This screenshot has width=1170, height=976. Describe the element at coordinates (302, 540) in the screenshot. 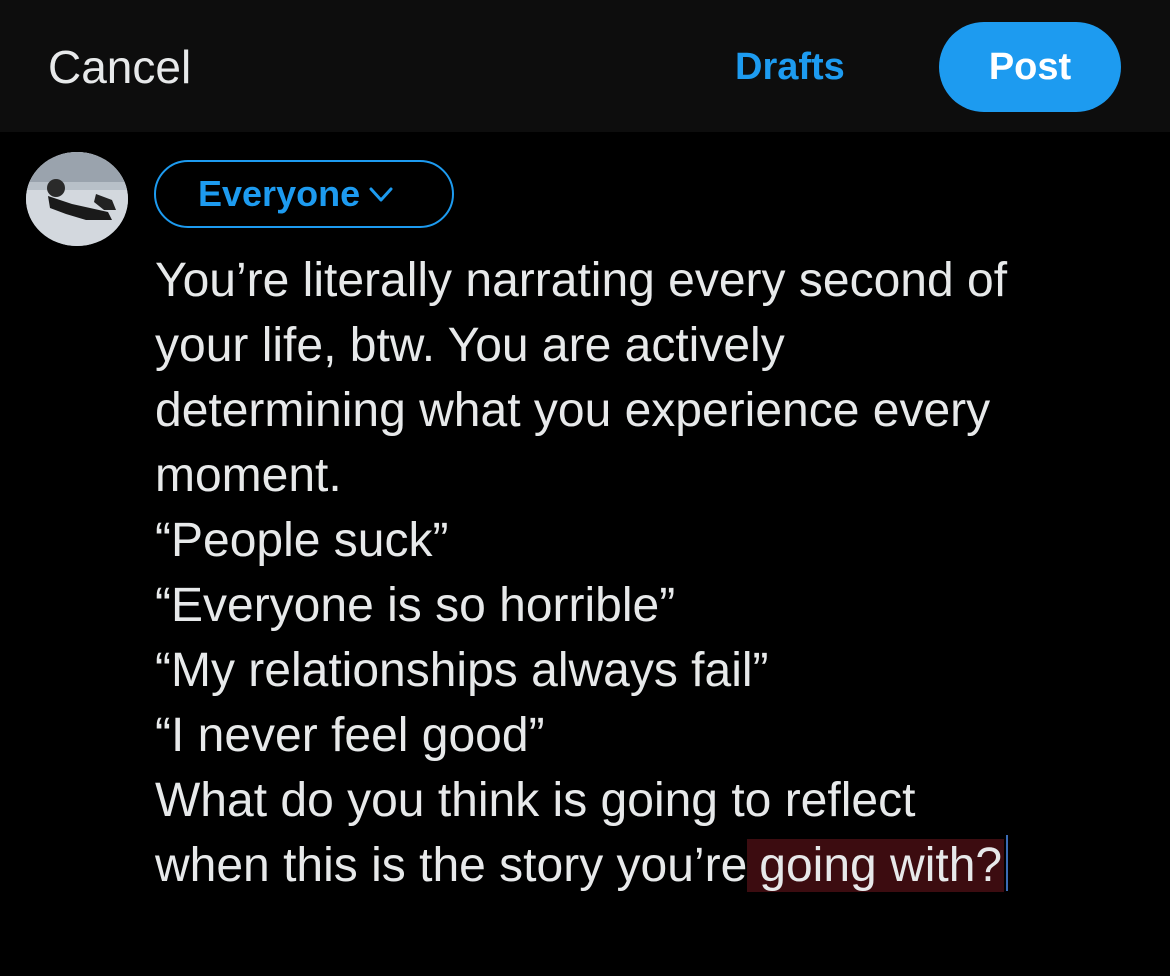

I see `compose-line: “People suck”` at that location.